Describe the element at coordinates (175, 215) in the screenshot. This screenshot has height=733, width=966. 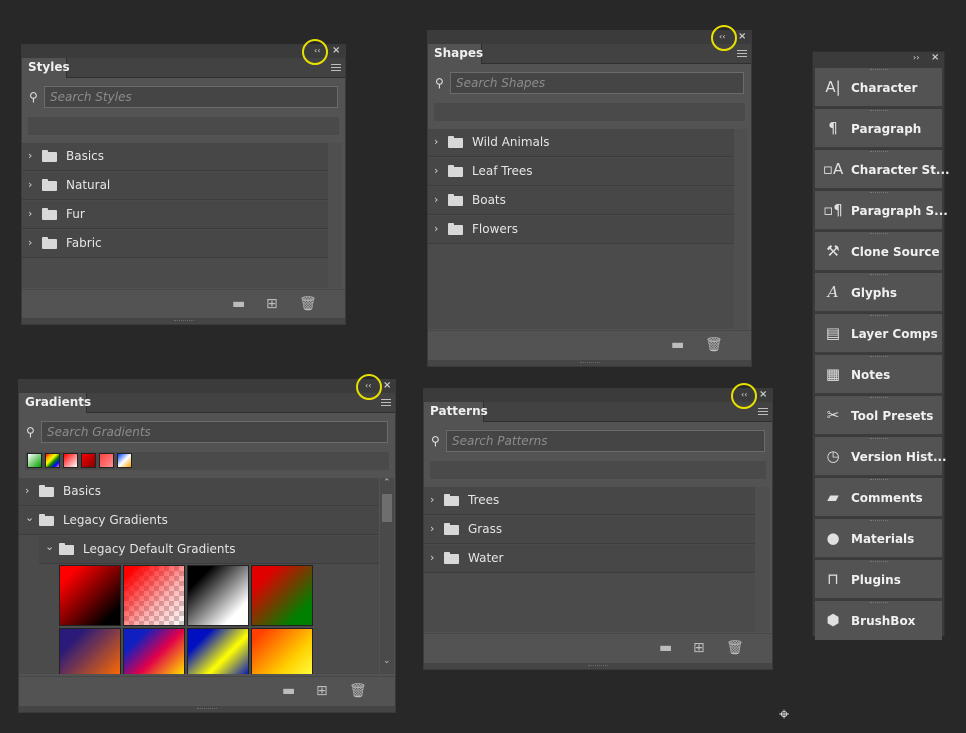
I see `list-item: › Fur` at that location.